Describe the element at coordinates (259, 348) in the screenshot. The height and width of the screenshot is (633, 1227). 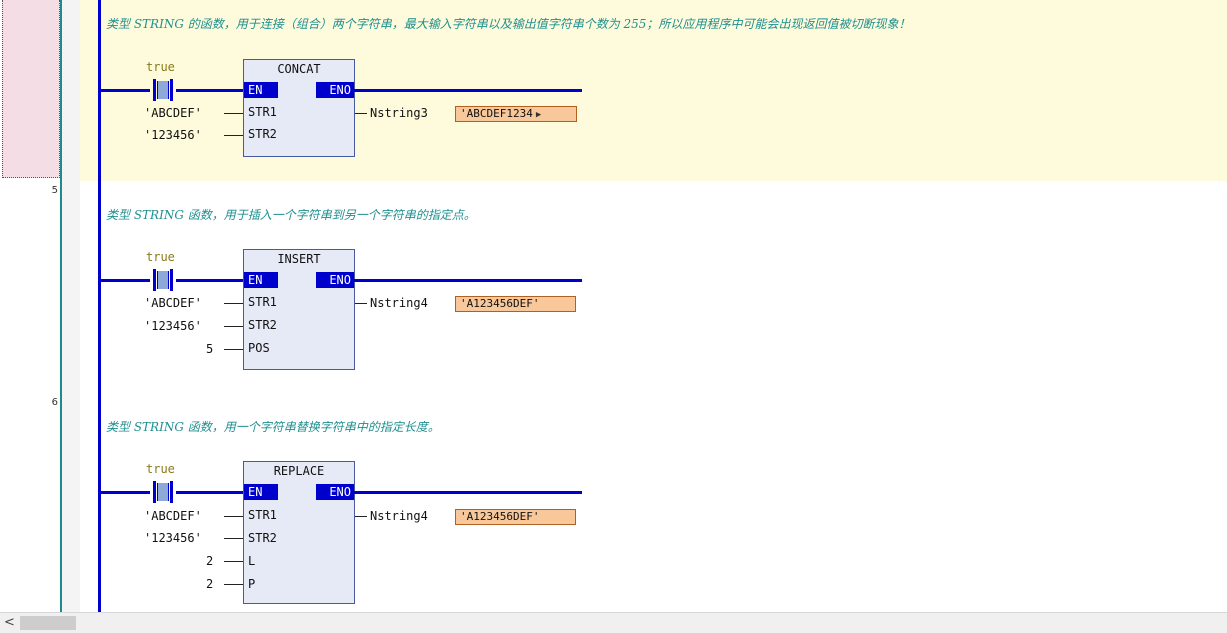
I see `input-pin: POS` at that location.